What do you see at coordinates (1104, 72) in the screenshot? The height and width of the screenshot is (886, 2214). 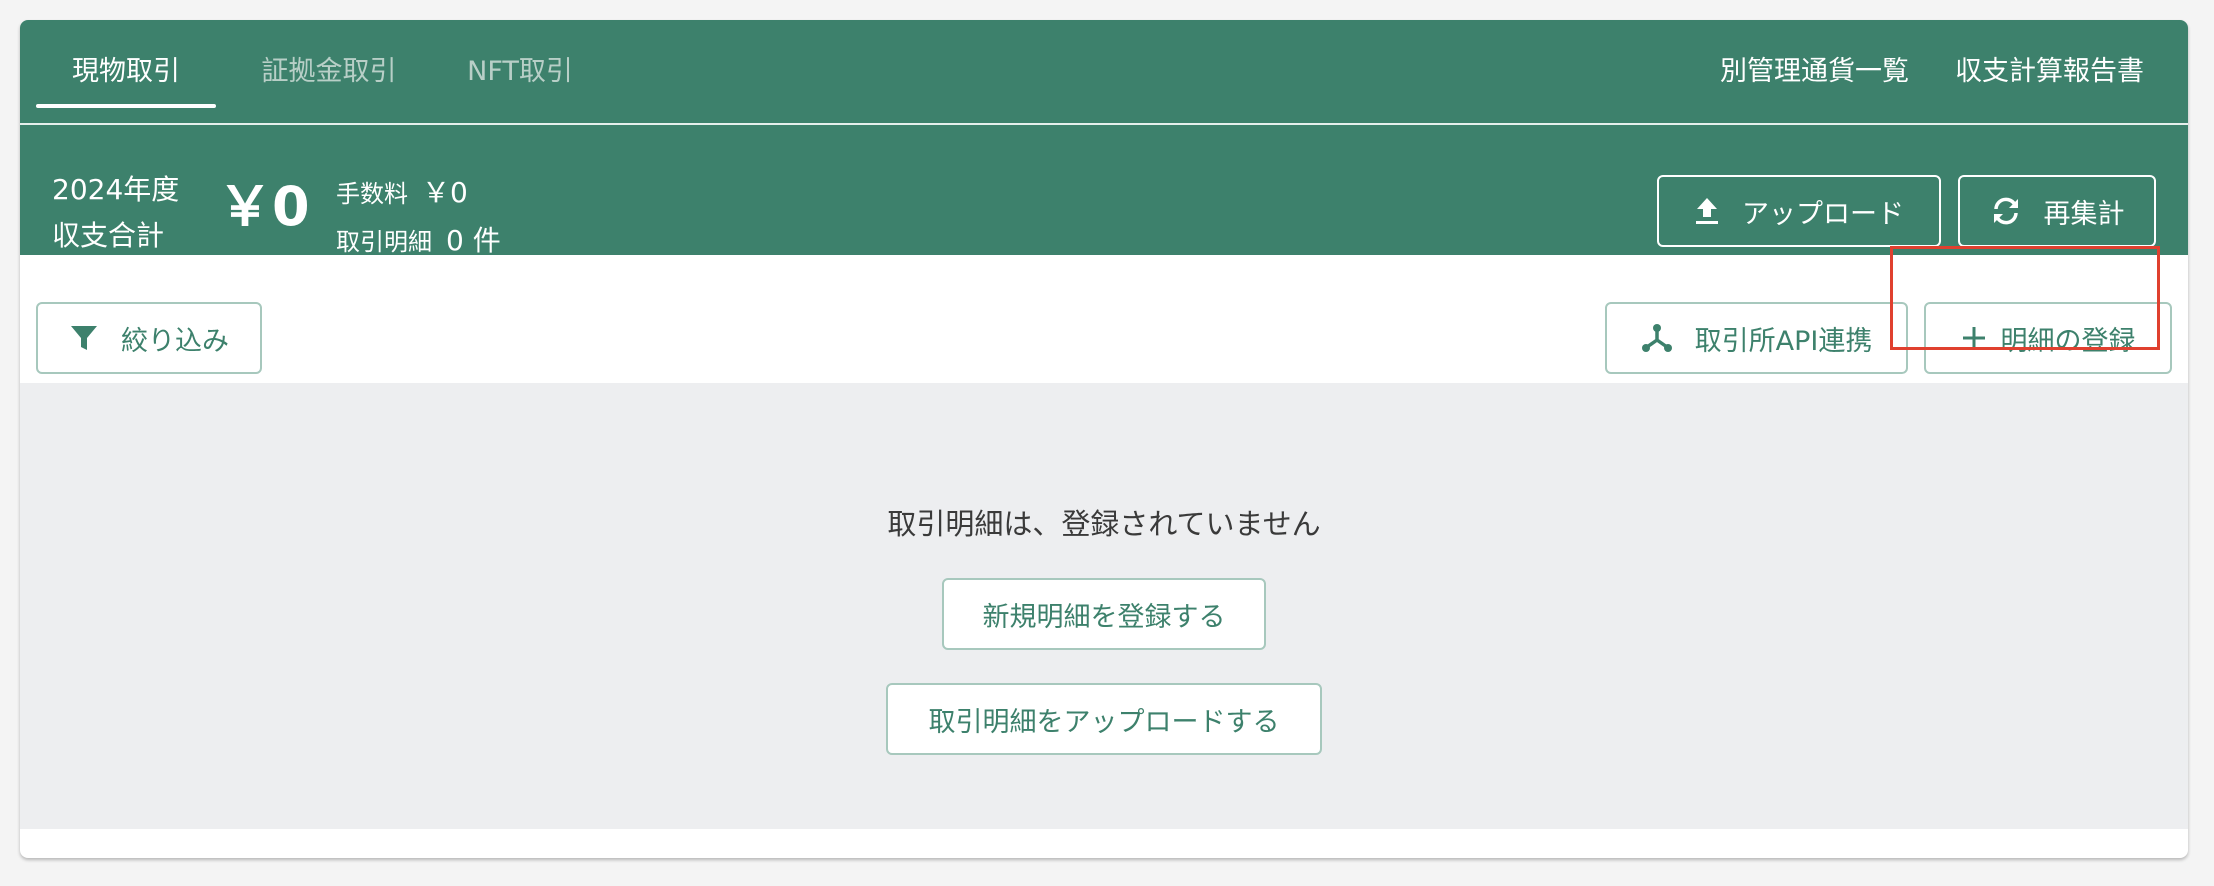 I see `tab-bar: 現物取引 証拠金取引 NFT取引 別管理通貨一覧 収支計算報告書` at bounding box center [1104, 72].